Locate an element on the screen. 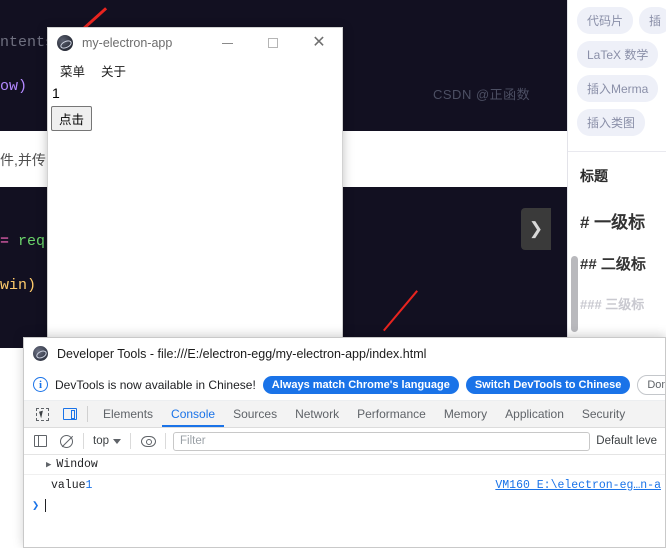  console-filter-toolbar: top Default leve is located at coordinates (344, 441).